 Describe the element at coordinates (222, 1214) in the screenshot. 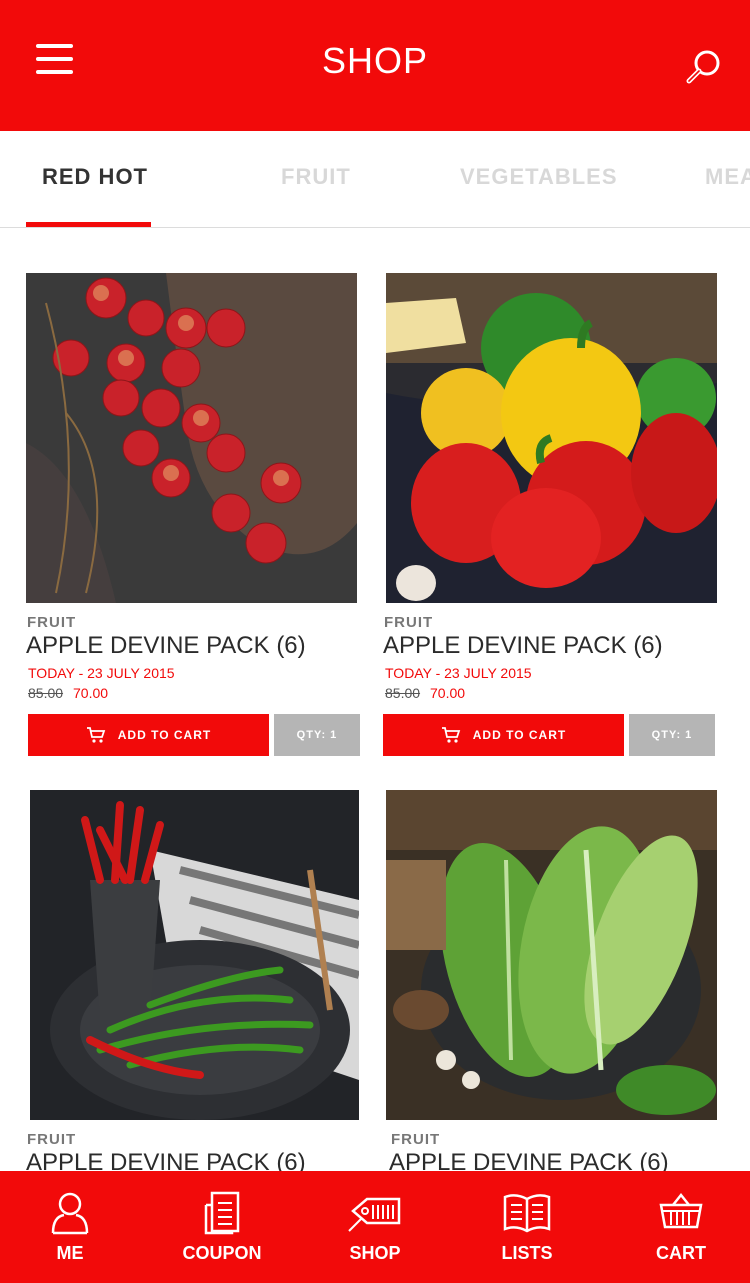

I see `coupon-document-icon` at that location.